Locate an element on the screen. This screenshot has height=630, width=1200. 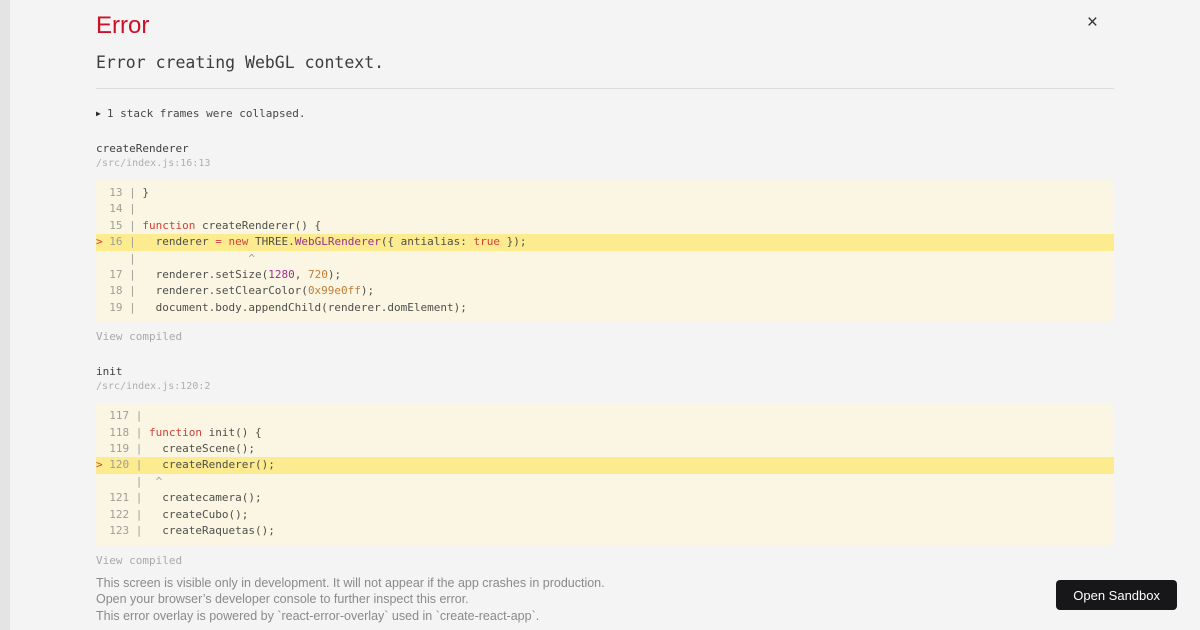
code-line-highlighted: > 120 | createRenderer(); is located at coordinates (605, 465).